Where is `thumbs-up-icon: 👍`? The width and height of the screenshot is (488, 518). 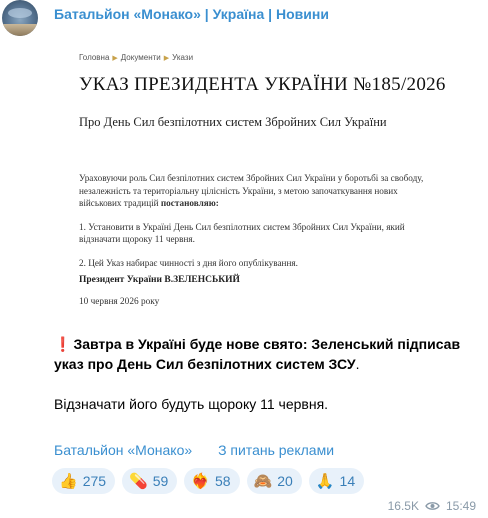 thumbs-up-icon: 👍 is located at coordinates (68, 480).